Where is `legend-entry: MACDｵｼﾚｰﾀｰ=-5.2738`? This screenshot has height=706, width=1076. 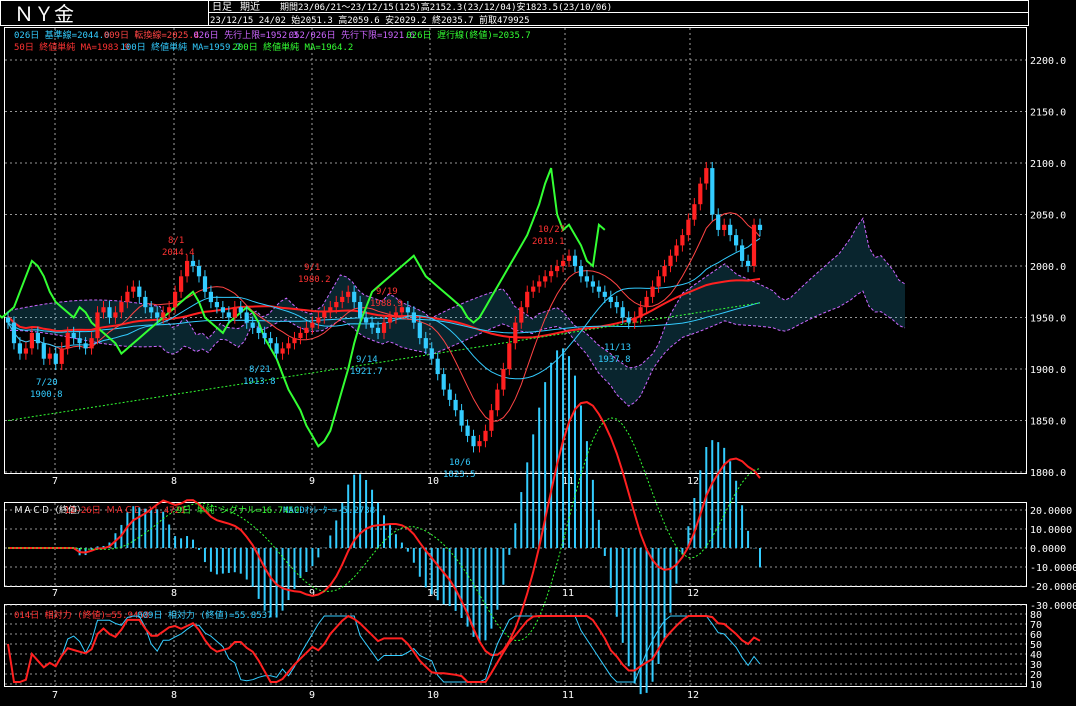 legend-entry: MACDｵｼﾚｰﾀｰ=-5.2738 is located at coordinates (329, 510).